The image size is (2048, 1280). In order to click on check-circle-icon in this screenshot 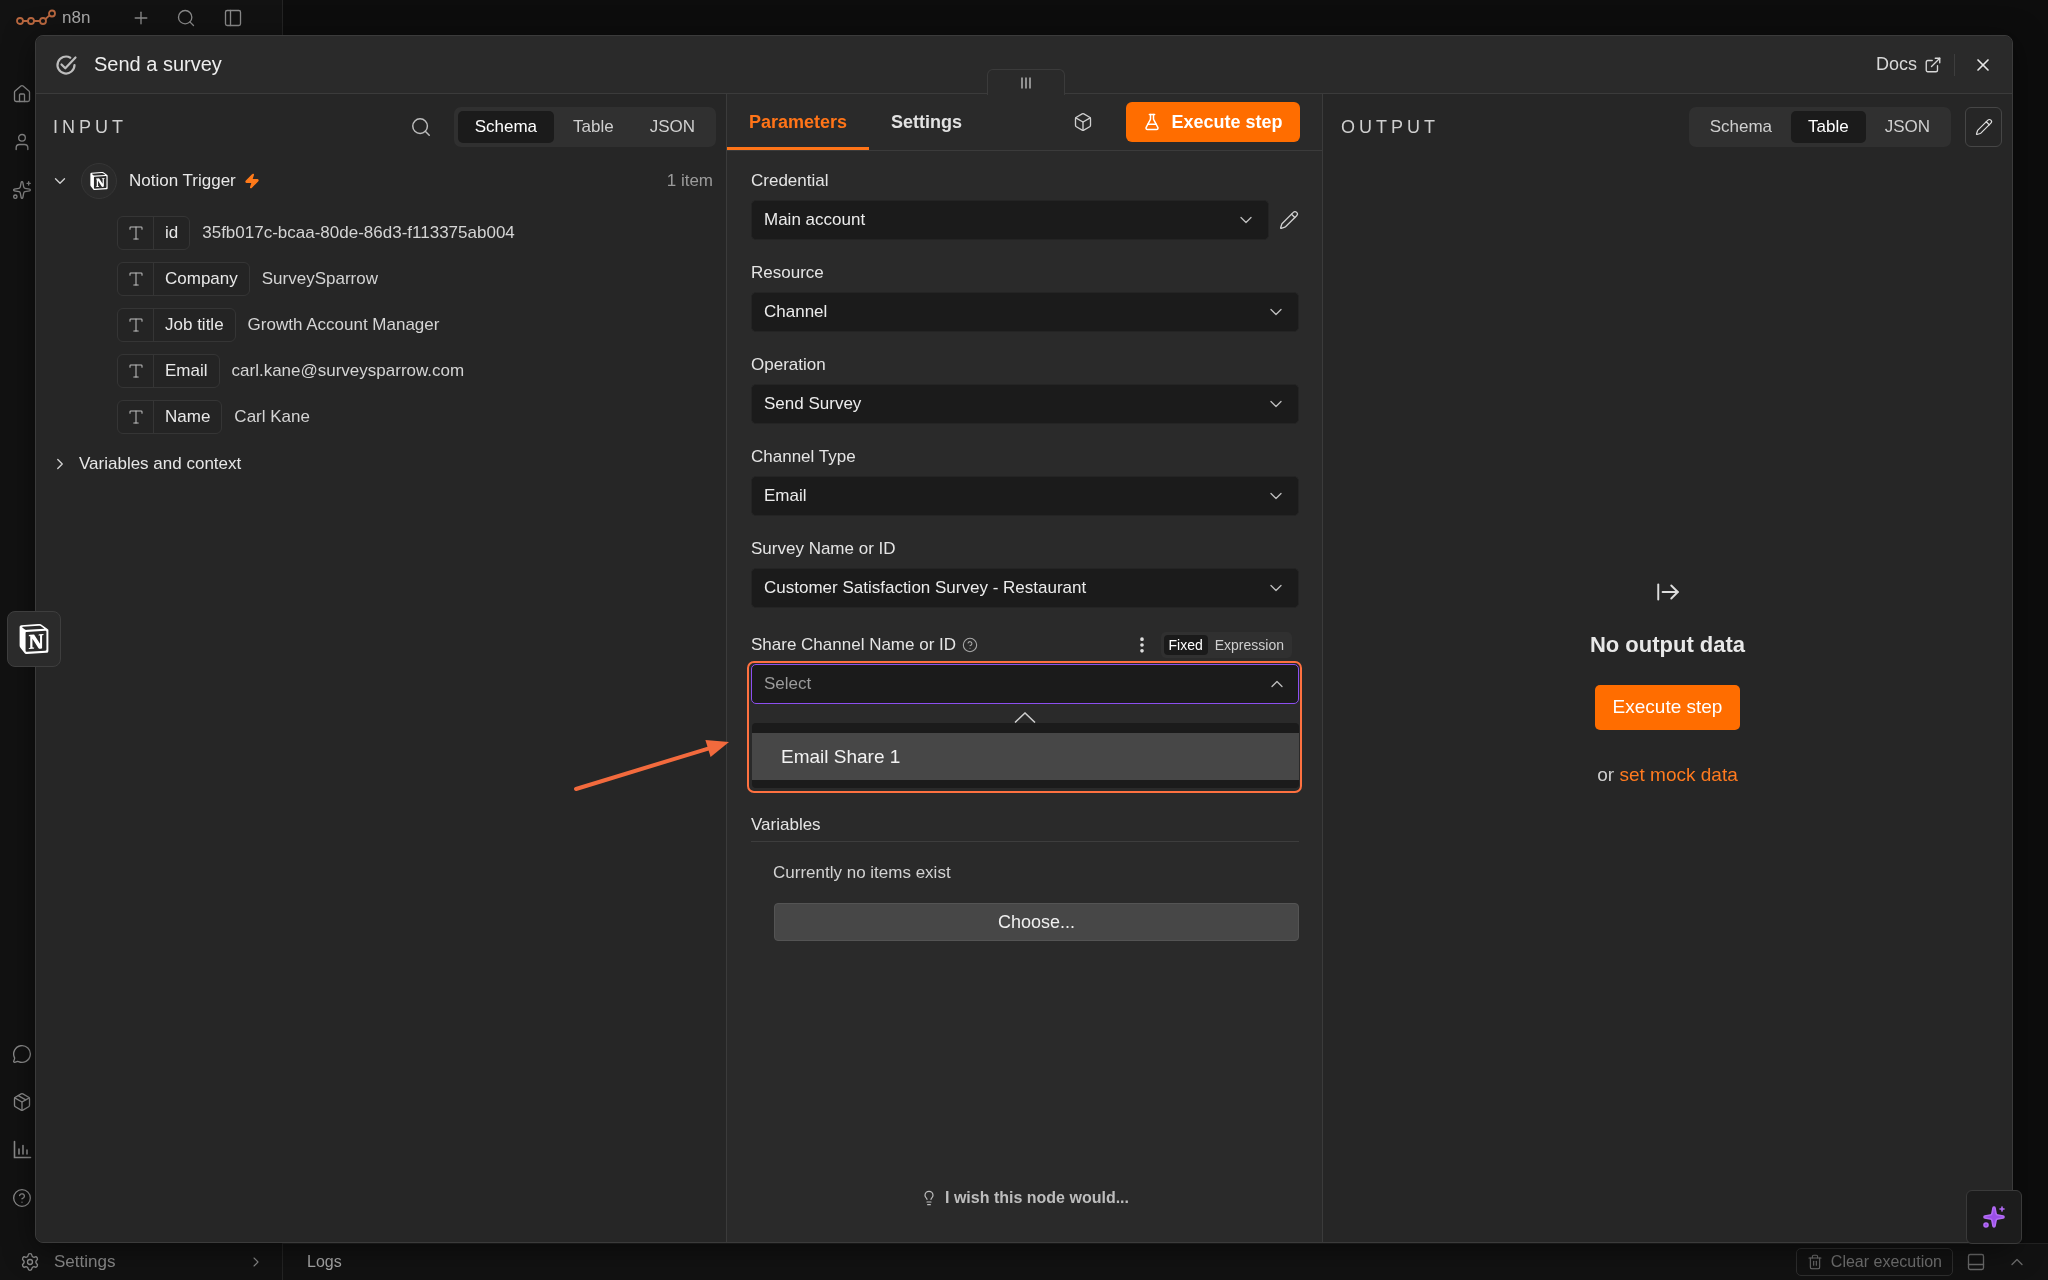, I will do `click(66, 64)`.